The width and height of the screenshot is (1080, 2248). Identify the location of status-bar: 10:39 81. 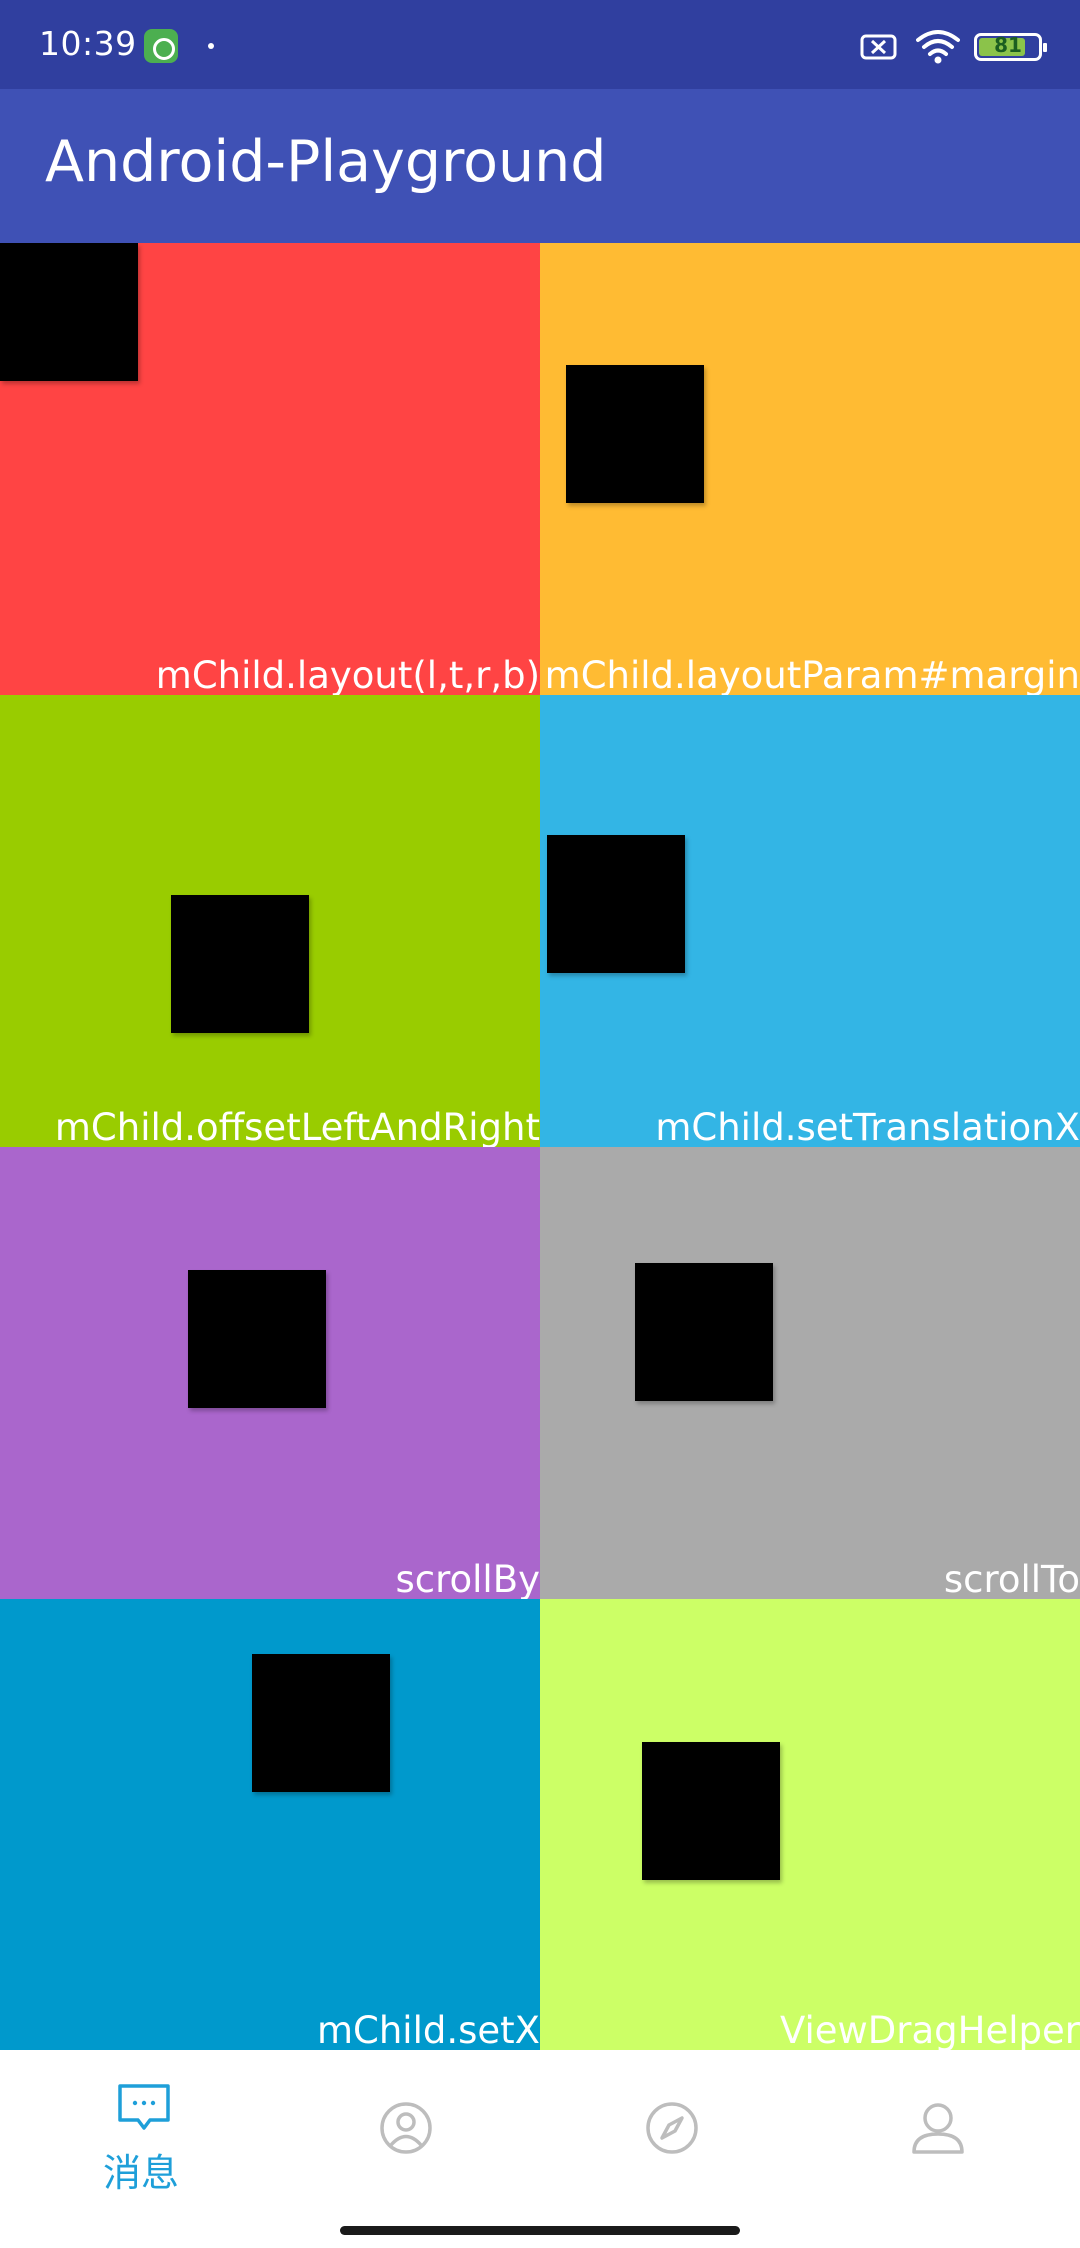
(540, 44).